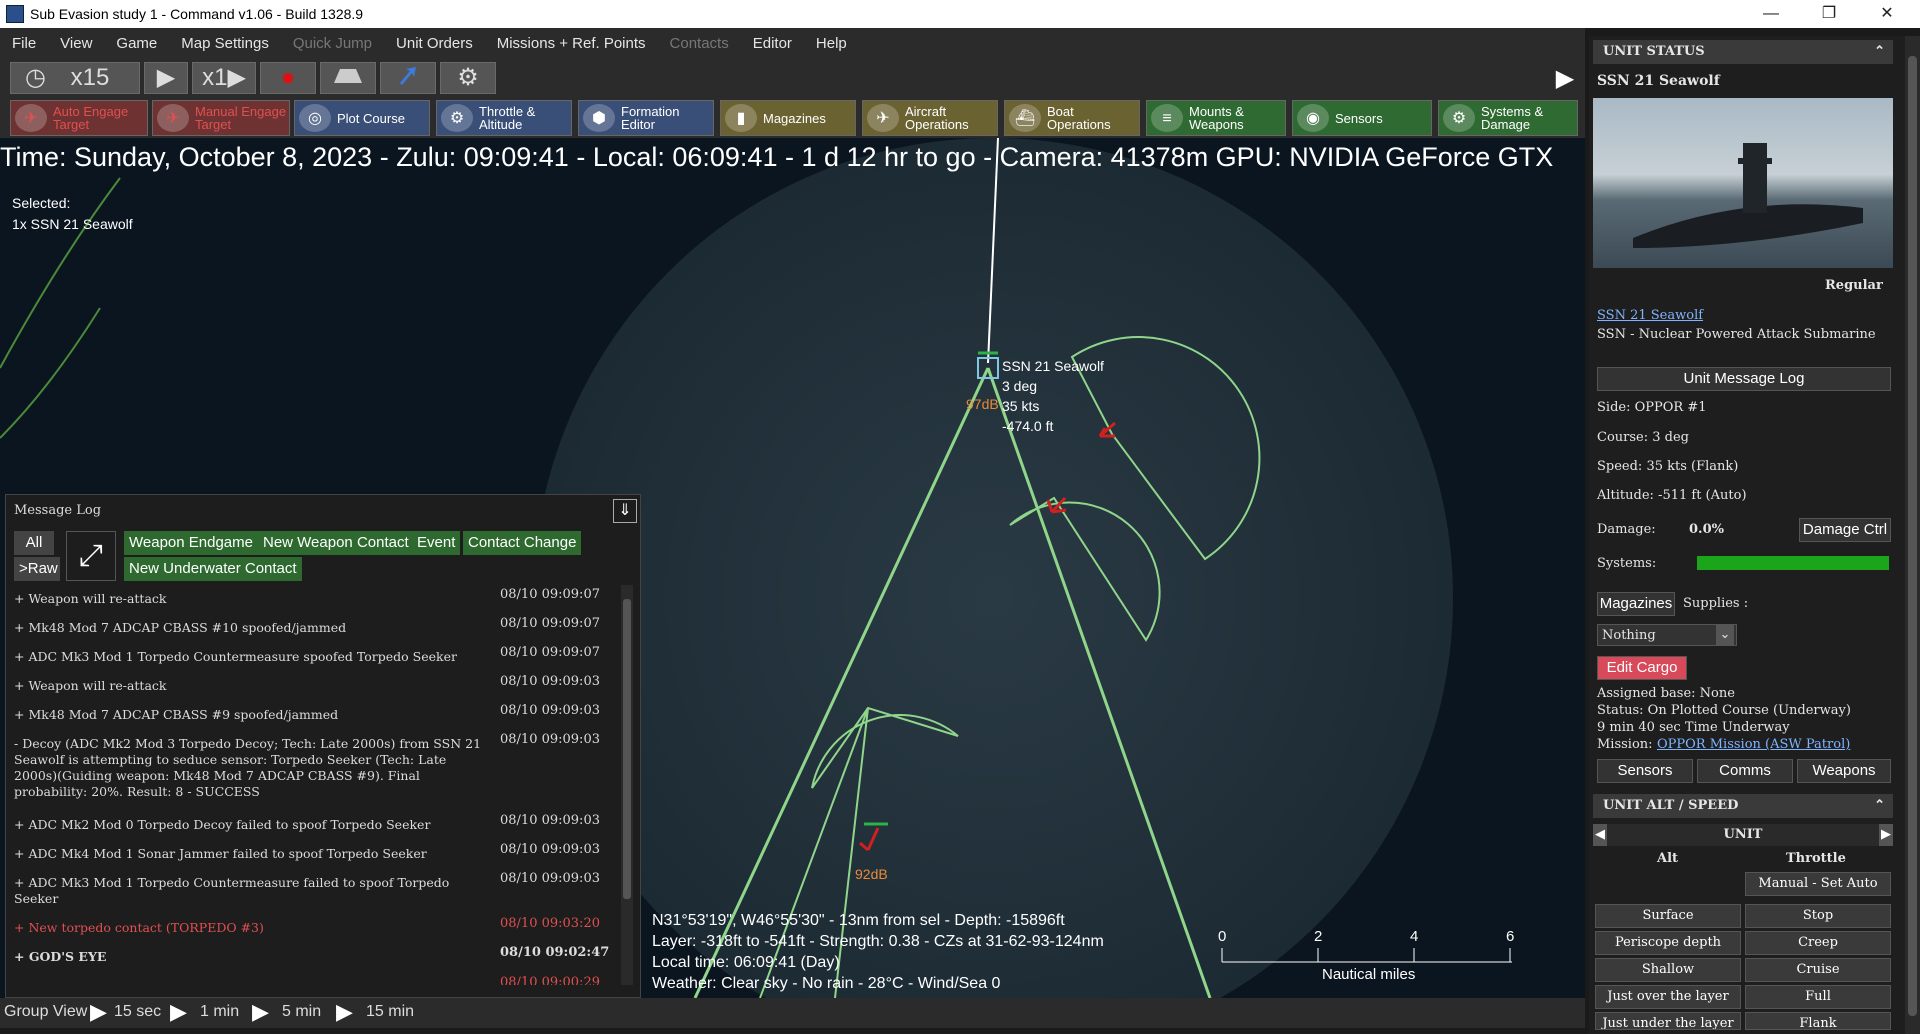 This screenshot has width=1920, height=1034. Describe the element at coordinates (1845, 530) in the screenshot. I see `damage-ctrl-button: Damage Ctrl` at that location.